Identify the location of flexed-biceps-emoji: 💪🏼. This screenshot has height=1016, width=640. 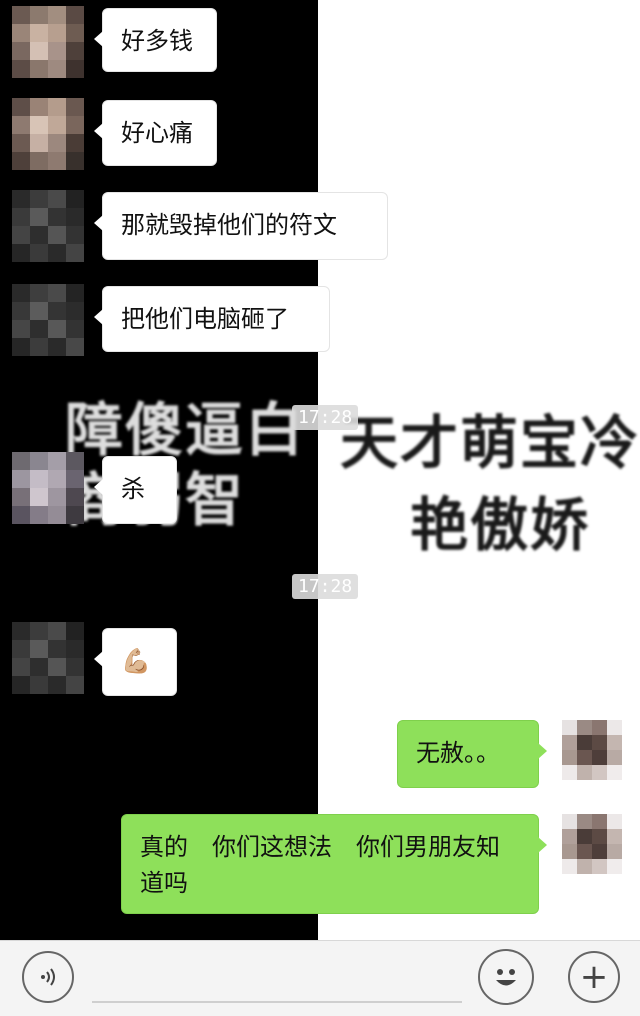
(136, 661).